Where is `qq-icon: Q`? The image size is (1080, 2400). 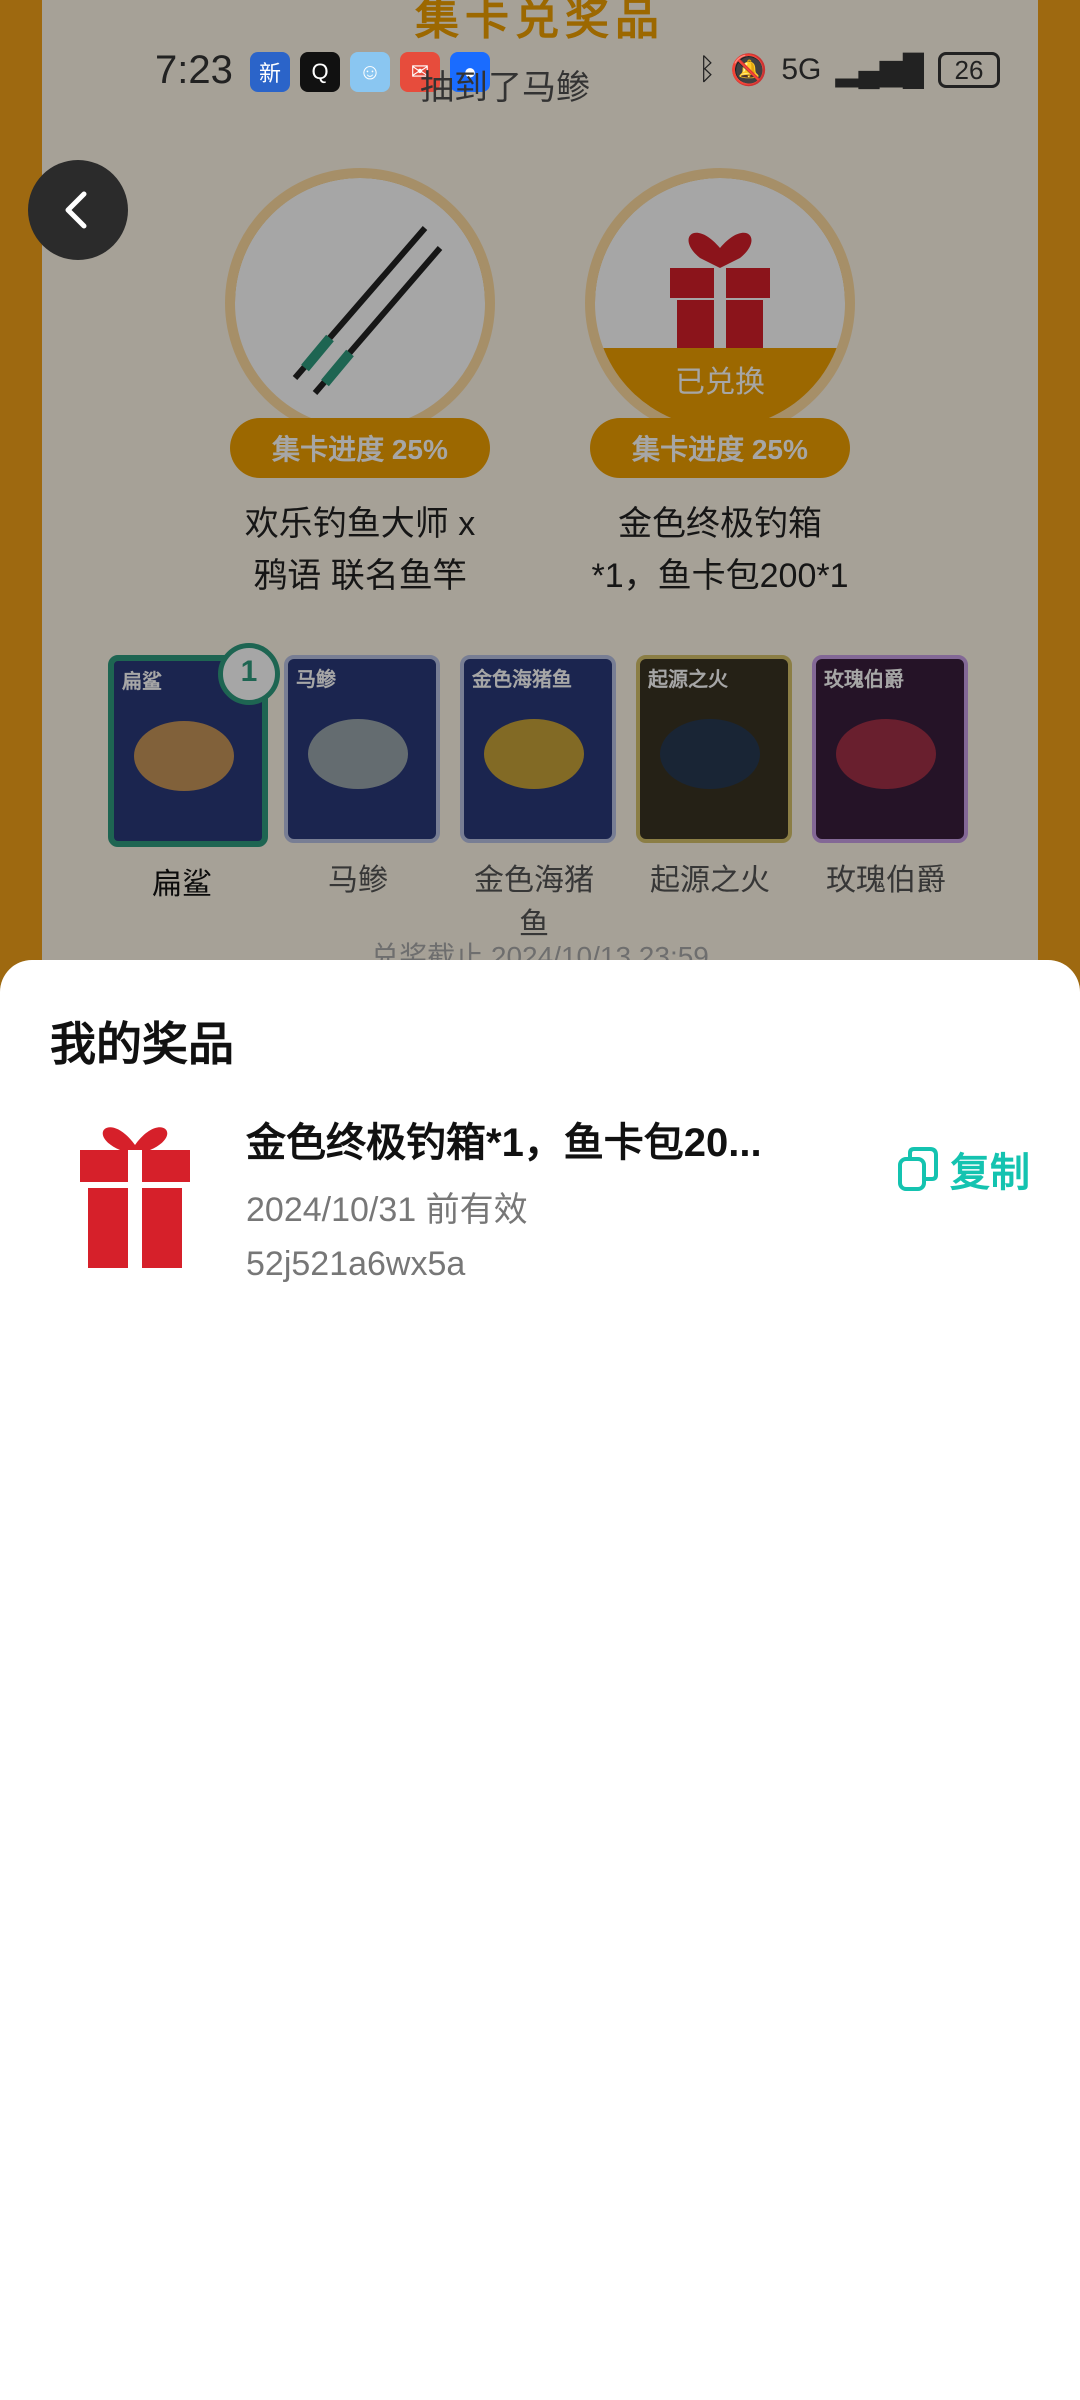
qq-icon: Q is located at coordinates (320, 72).